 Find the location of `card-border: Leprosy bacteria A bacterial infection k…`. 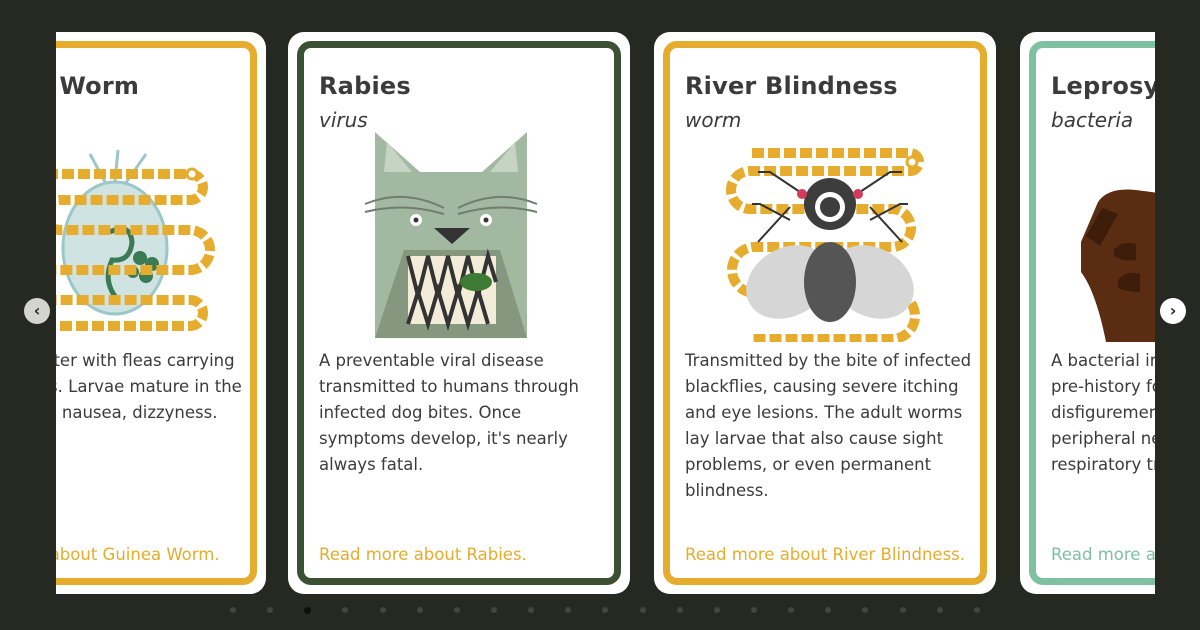

card-border: Leprosy bacteria A bacterial infection k… is located at coordinates (1092, 313).